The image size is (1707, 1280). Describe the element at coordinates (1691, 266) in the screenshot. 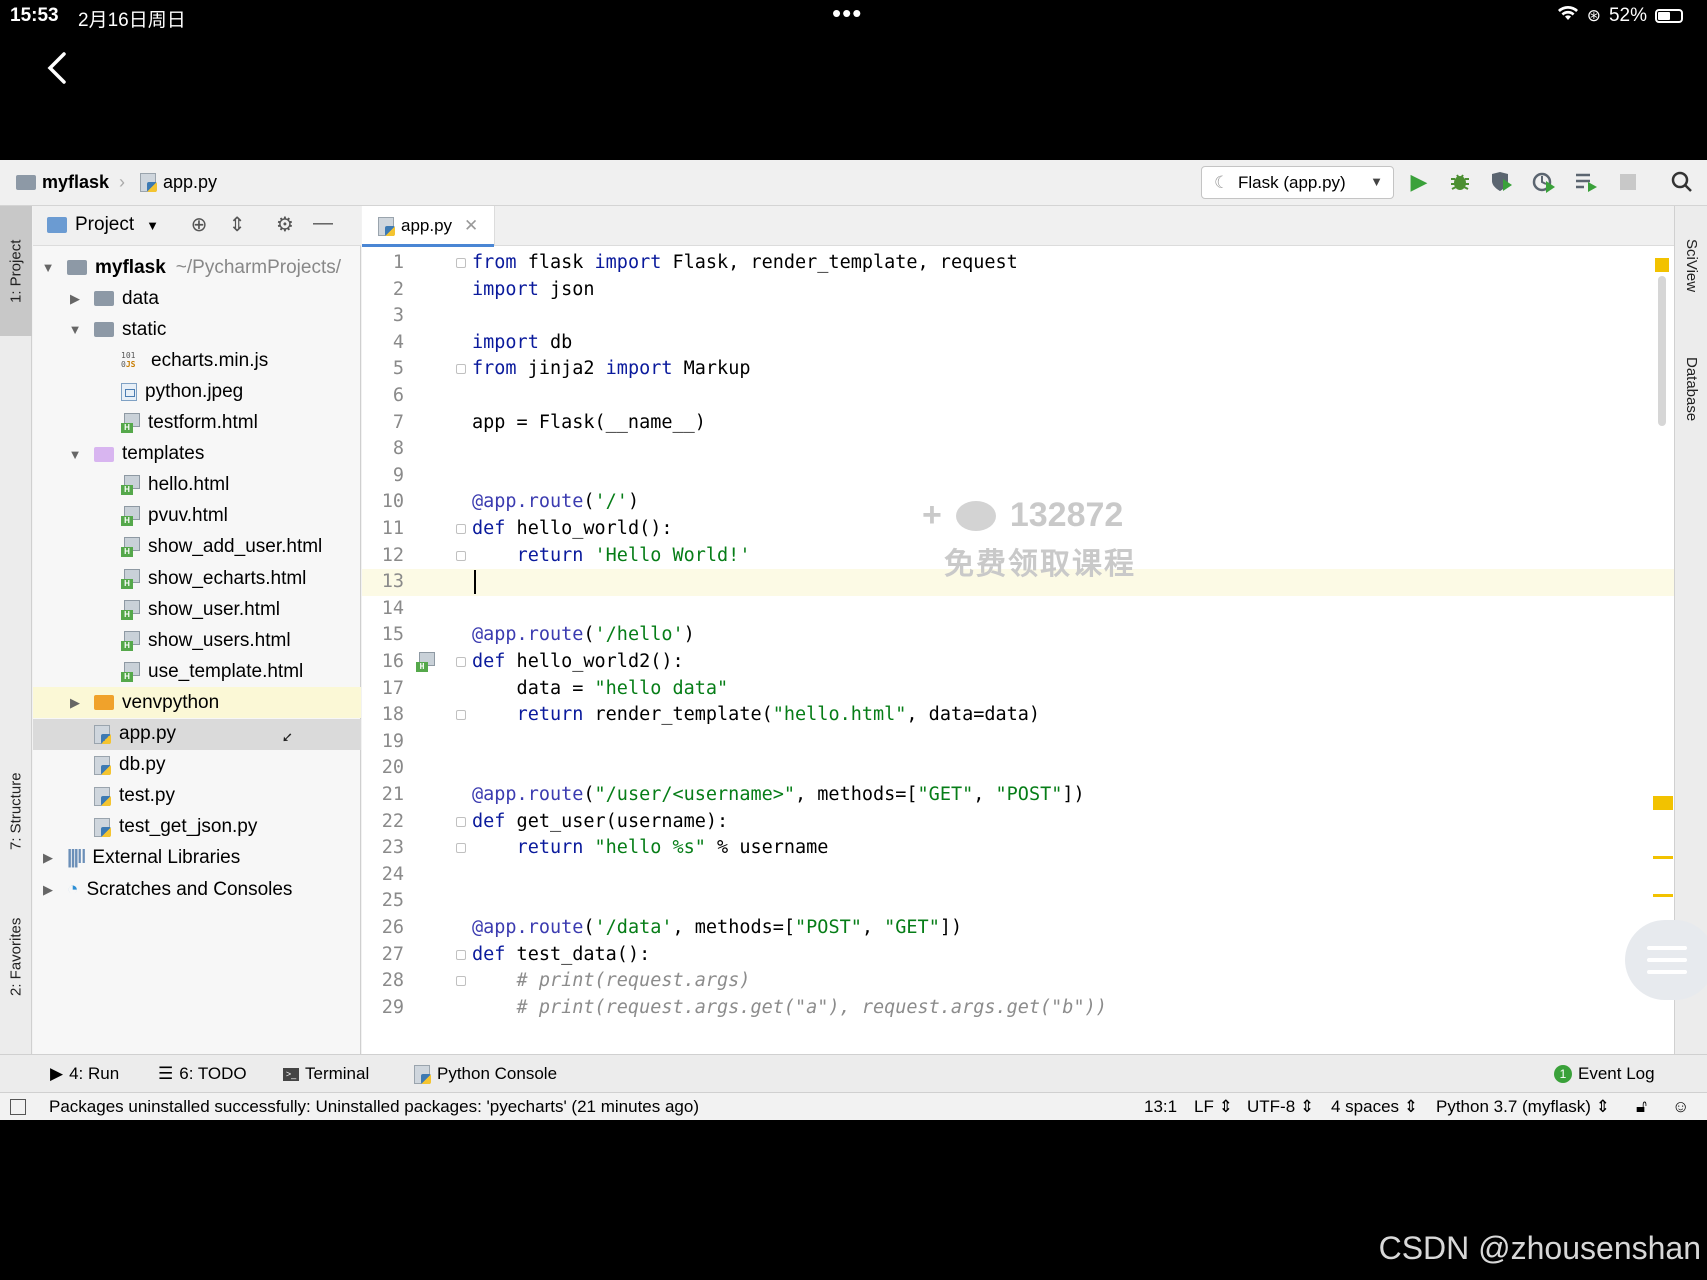

I see `tab-sciview: SciView` at that location.